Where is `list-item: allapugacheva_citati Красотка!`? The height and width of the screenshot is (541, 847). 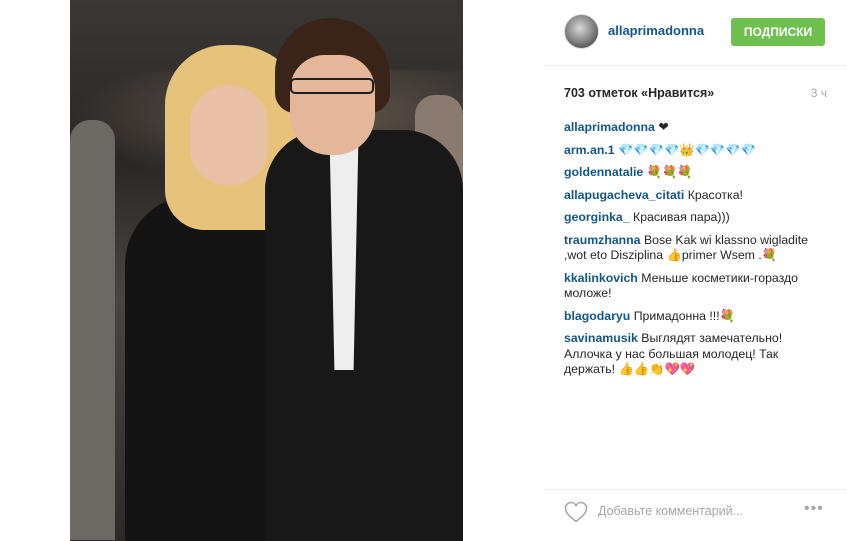 list-item: allapugacheva_citati Красотка! is located at coordinates (696, 196).